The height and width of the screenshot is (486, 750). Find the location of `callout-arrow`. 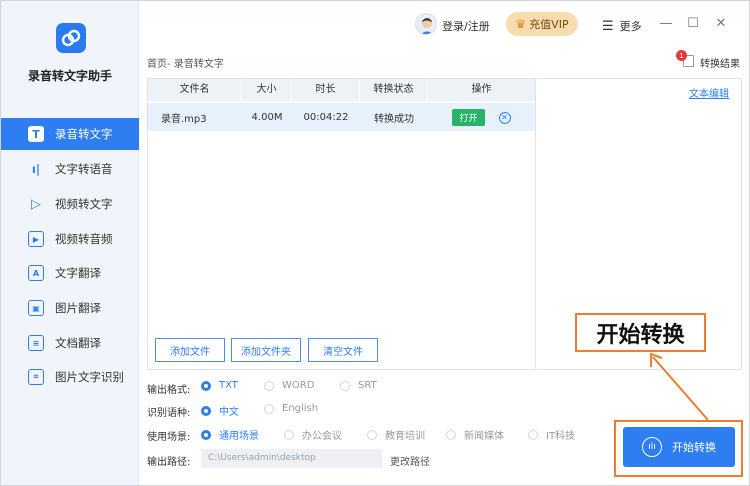

callout-arrow is located at coordinates (679, 386).